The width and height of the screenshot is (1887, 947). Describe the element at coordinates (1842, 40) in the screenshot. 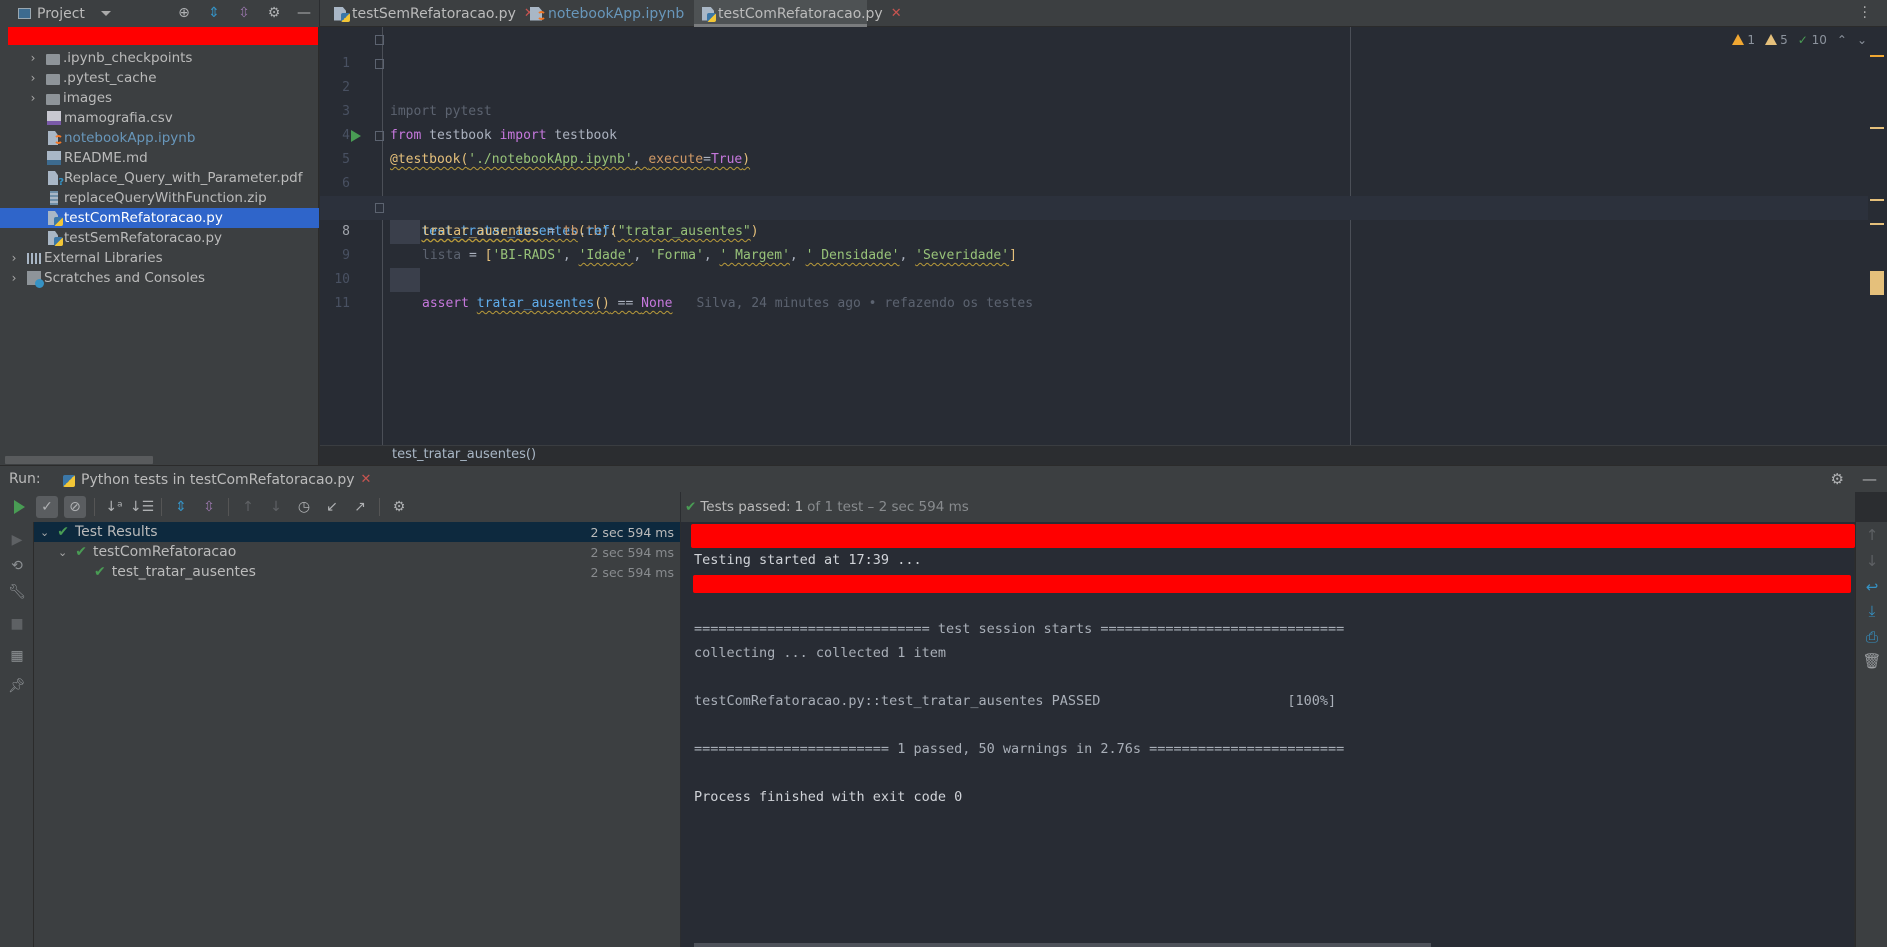

I see `previous-problem-icon: ⌃` at that location.